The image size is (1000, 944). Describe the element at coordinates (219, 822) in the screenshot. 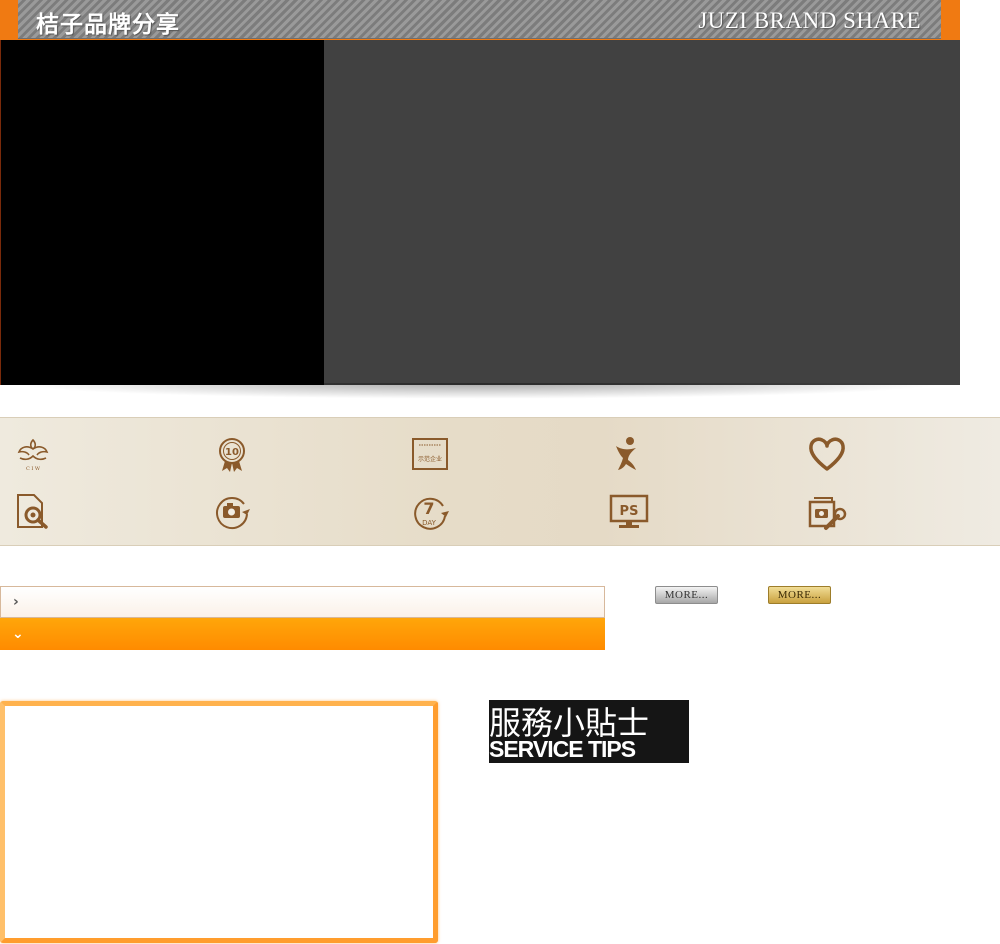

I see `framed-content-box` at that location.